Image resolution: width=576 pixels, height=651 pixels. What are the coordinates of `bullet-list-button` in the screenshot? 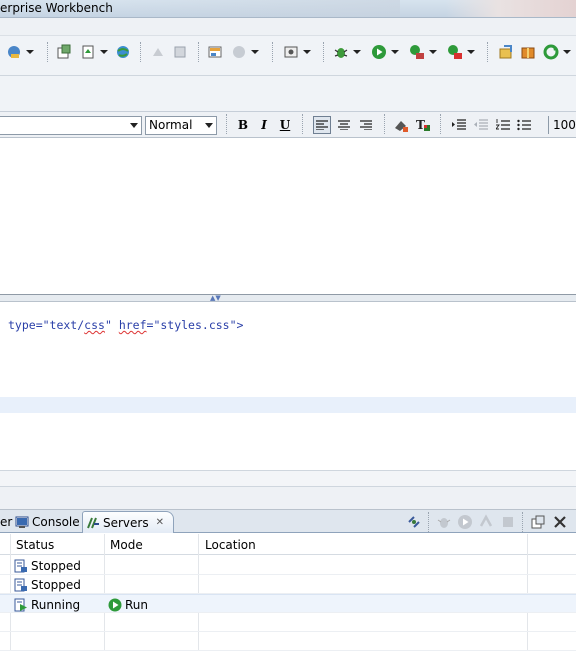 It's located at (524, 125).